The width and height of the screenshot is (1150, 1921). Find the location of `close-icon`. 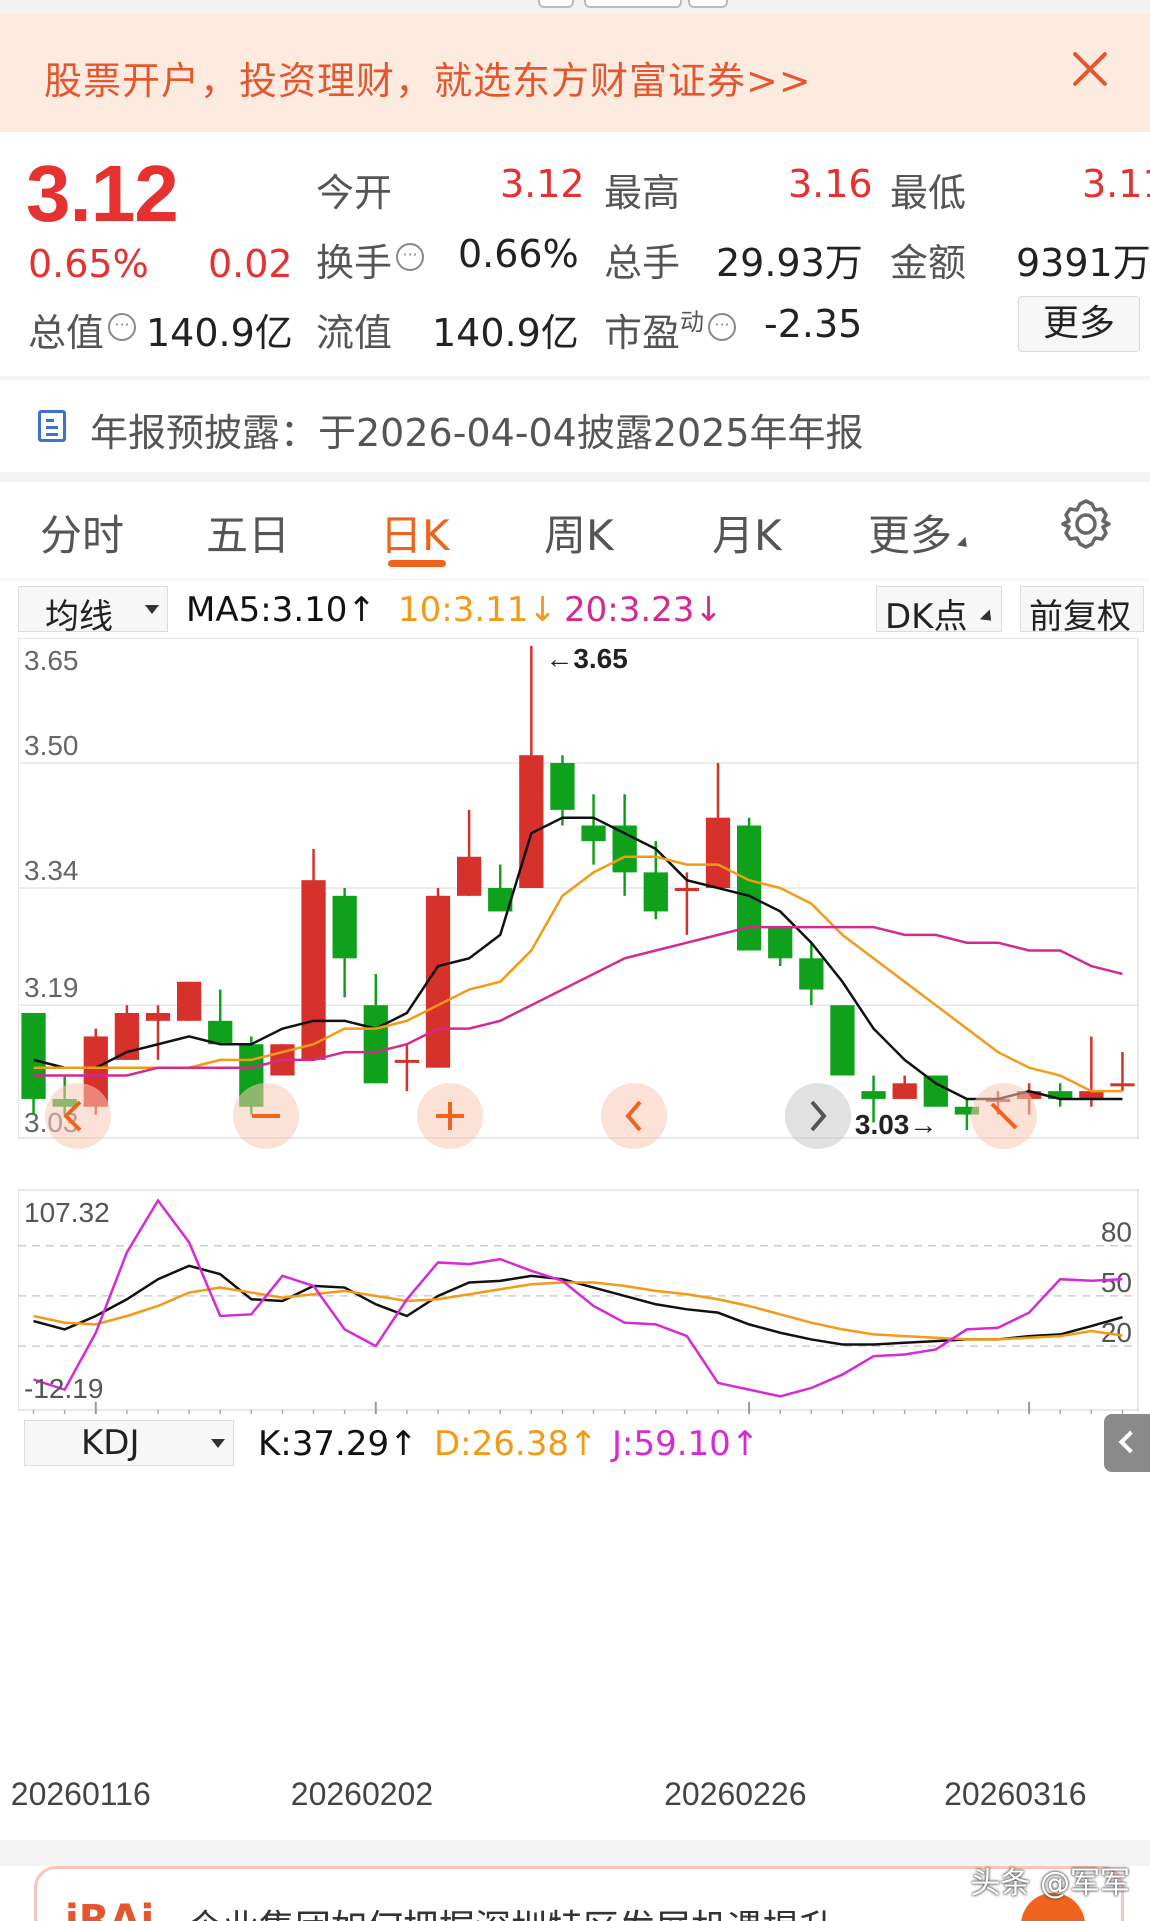

close-icon is located at coordinates (1090, 68).